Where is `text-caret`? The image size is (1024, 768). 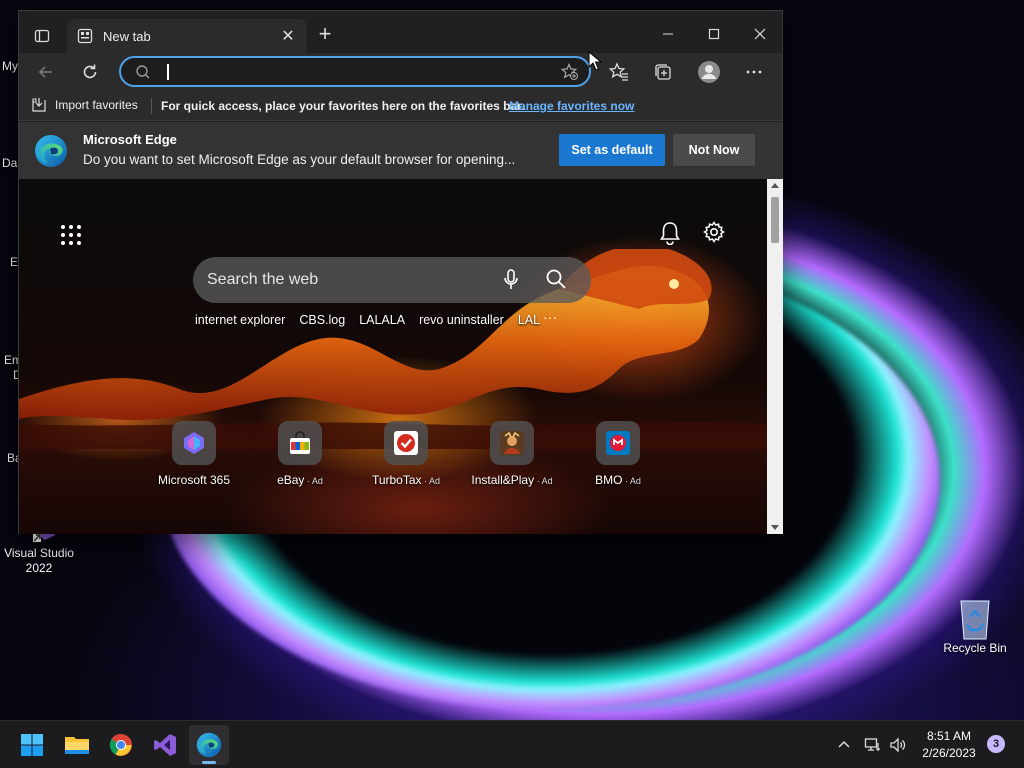 text-caret is located at coordinates (168, 72).